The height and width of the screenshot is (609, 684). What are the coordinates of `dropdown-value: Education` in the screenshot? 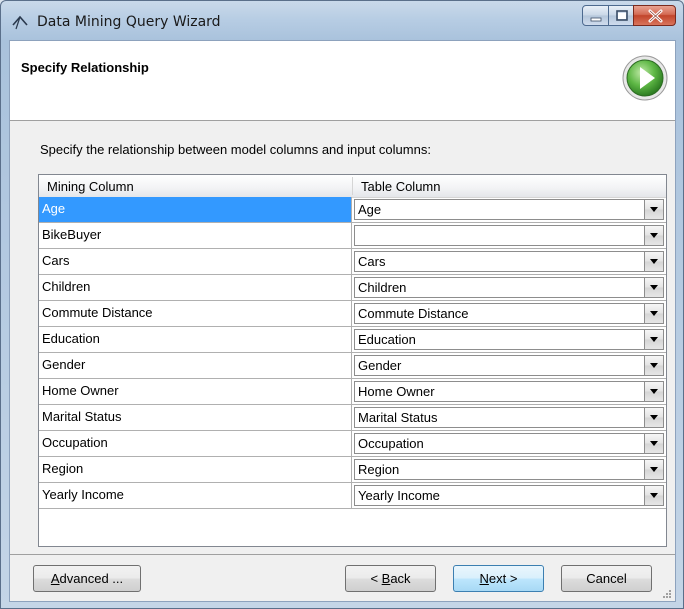 It's located at (387, 339).